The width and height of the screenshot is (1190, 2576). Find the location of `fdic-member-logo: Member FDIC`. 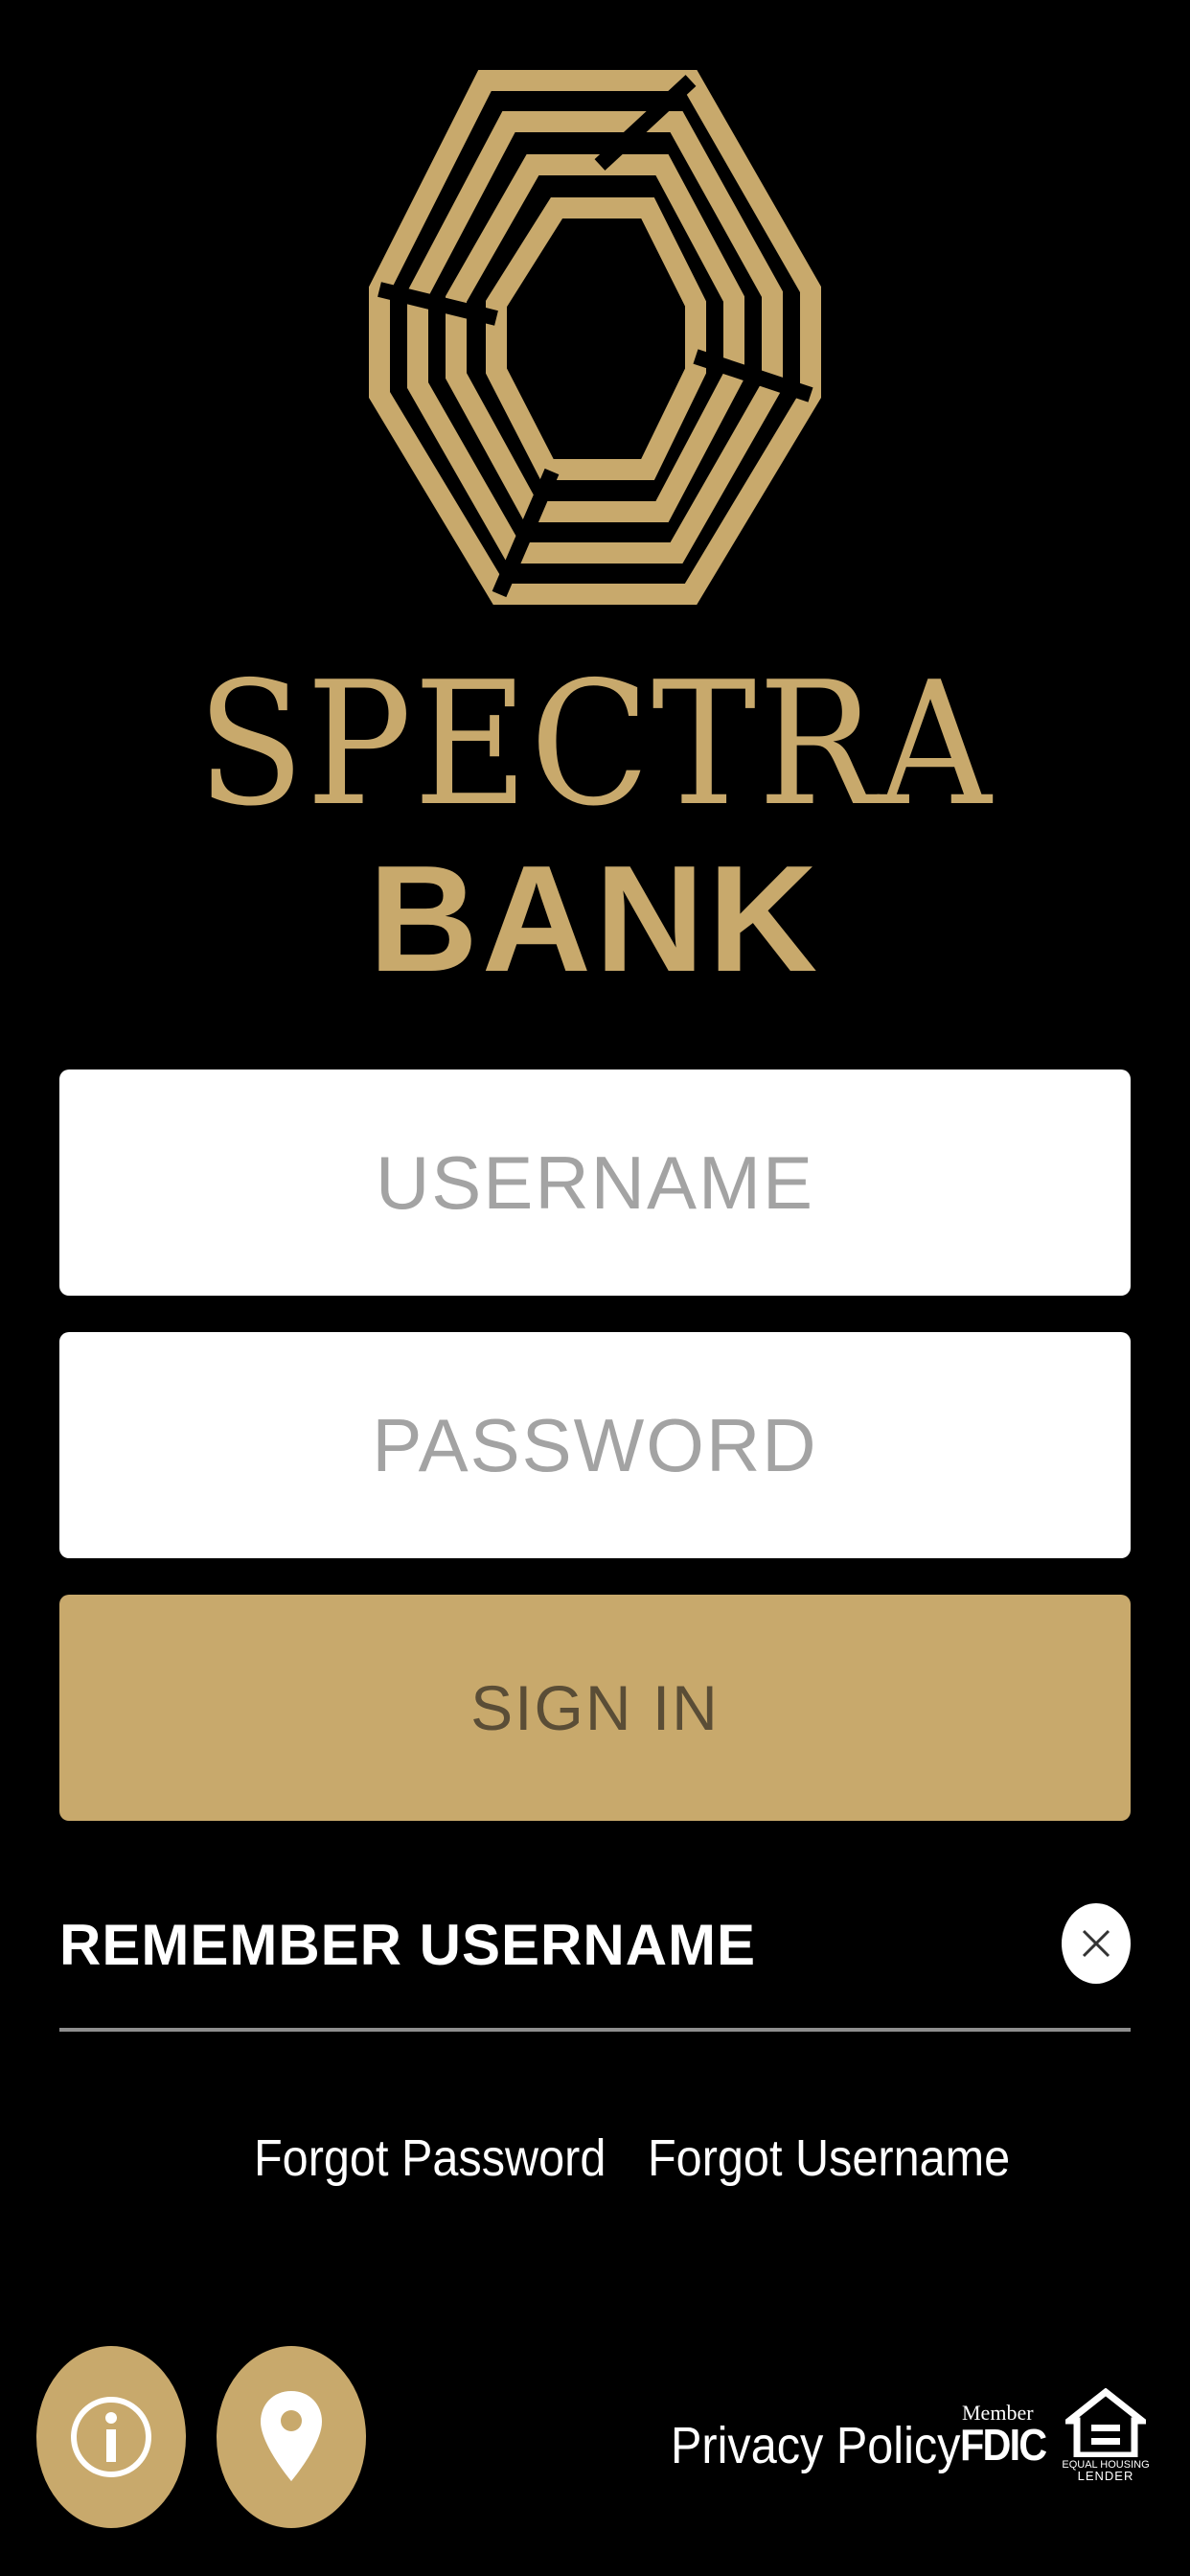

fdic-member-logo: Member FDIC is located at coordinates (1003, 2436).